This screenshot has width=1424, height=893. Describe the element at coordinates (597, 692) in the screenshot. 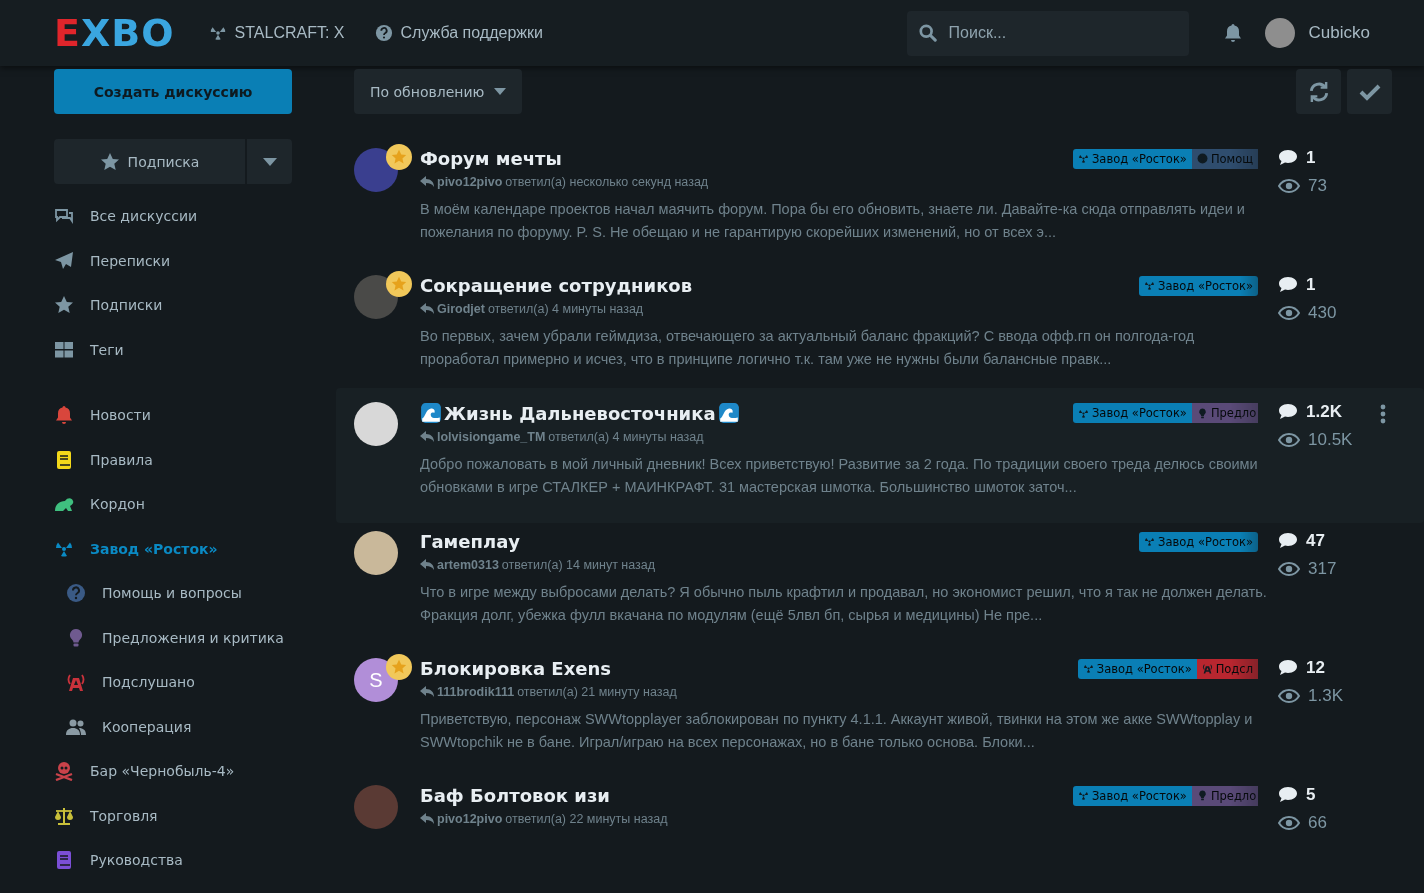

I see `reply-time: ответил(а) 21 минуту назад` at that location.